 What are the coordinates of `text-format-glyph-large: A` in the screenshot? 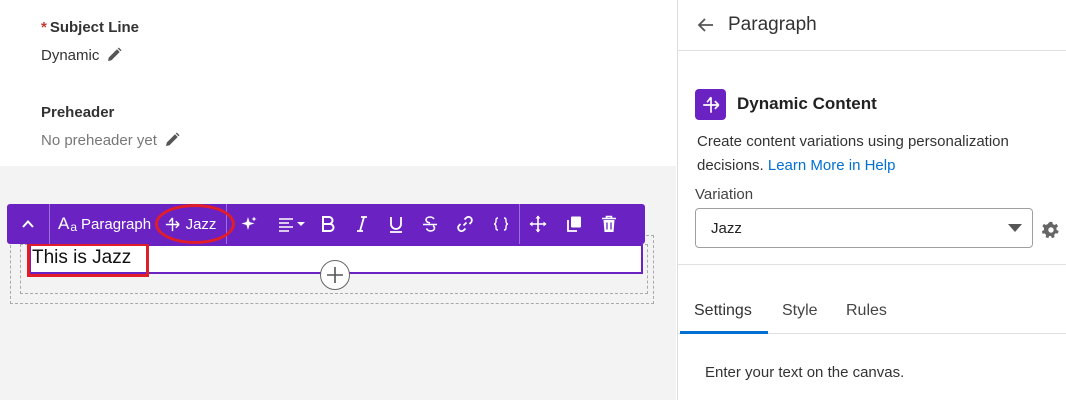 It's located at (64, 223).